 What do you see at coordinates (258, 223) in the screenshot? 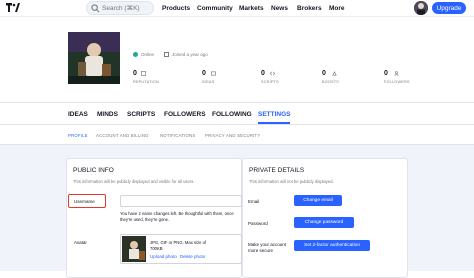
I see `password-label: Password` at bounding box center [258, 223].